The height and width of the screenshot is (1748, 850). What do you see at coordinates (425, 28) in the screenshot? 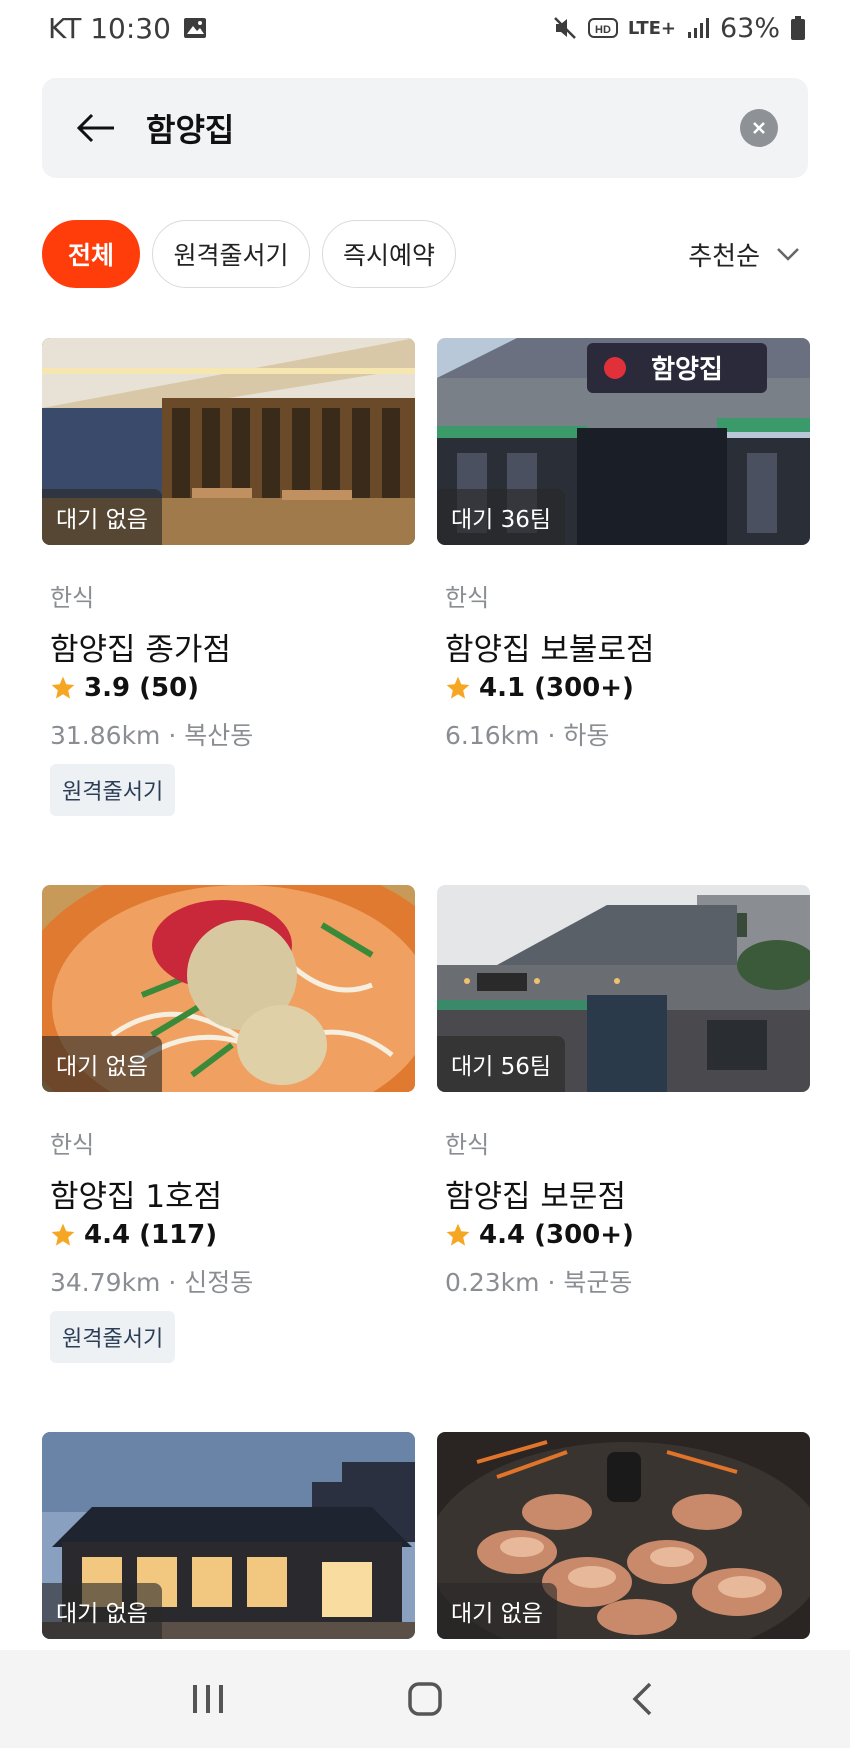
I see `status-bar: KT 10:30 HD LTE+ 63%` at bounding box center [425, 28].